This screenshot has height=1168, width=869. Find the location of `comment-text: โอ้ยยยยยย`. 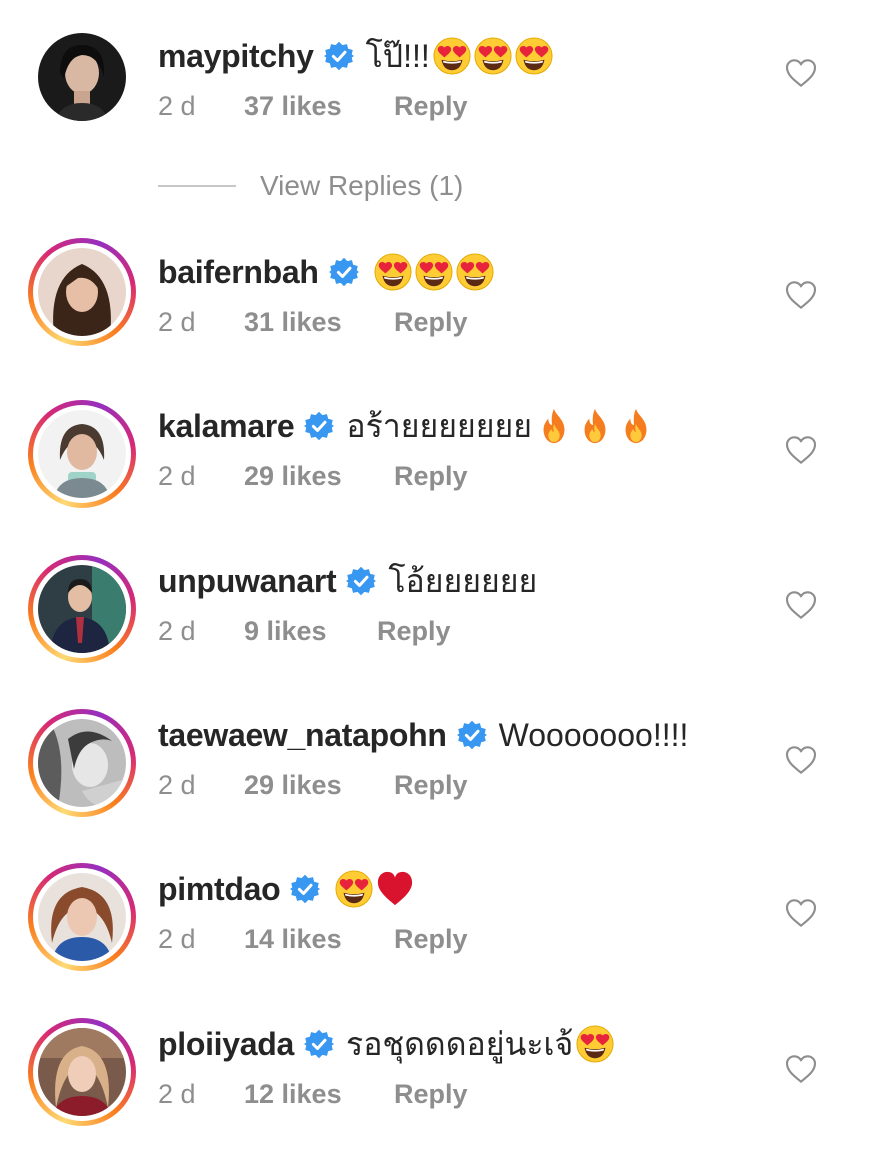

comment-text: โอ้ยยยยยย is located at coordinates (463, 580).